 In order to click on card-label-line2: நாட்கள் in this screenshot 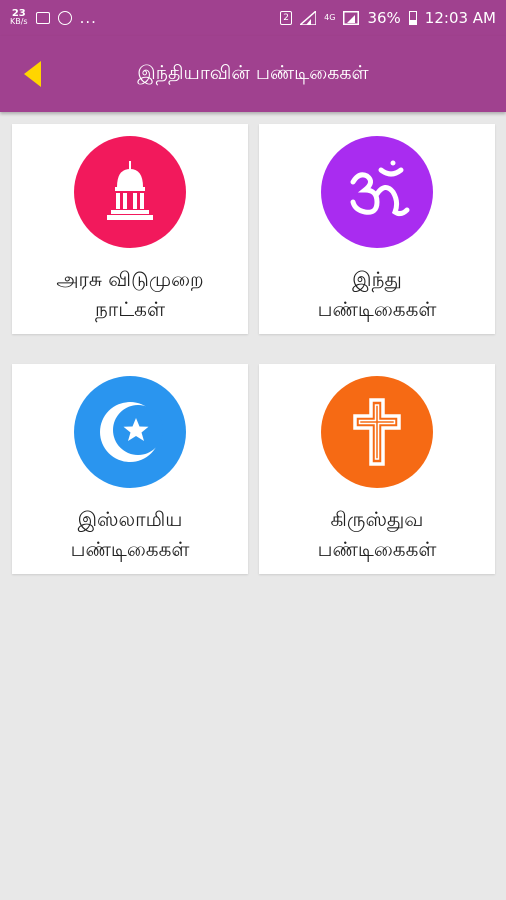, I will do `click(130, 309)`.